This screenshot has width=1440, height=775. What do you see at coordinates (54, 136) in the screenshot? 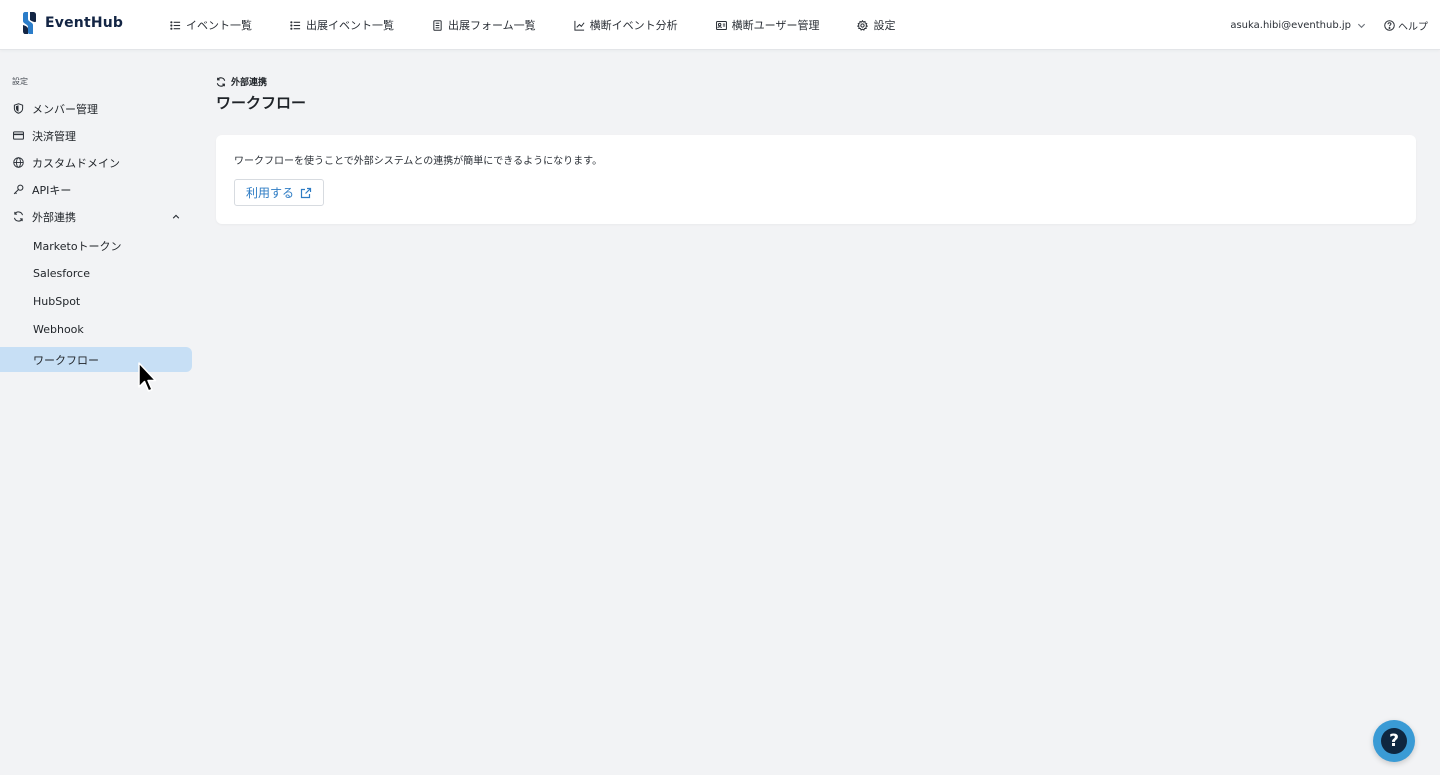
I see `sidebar-item-label: 決済管理` at bounding box center [54, 136].